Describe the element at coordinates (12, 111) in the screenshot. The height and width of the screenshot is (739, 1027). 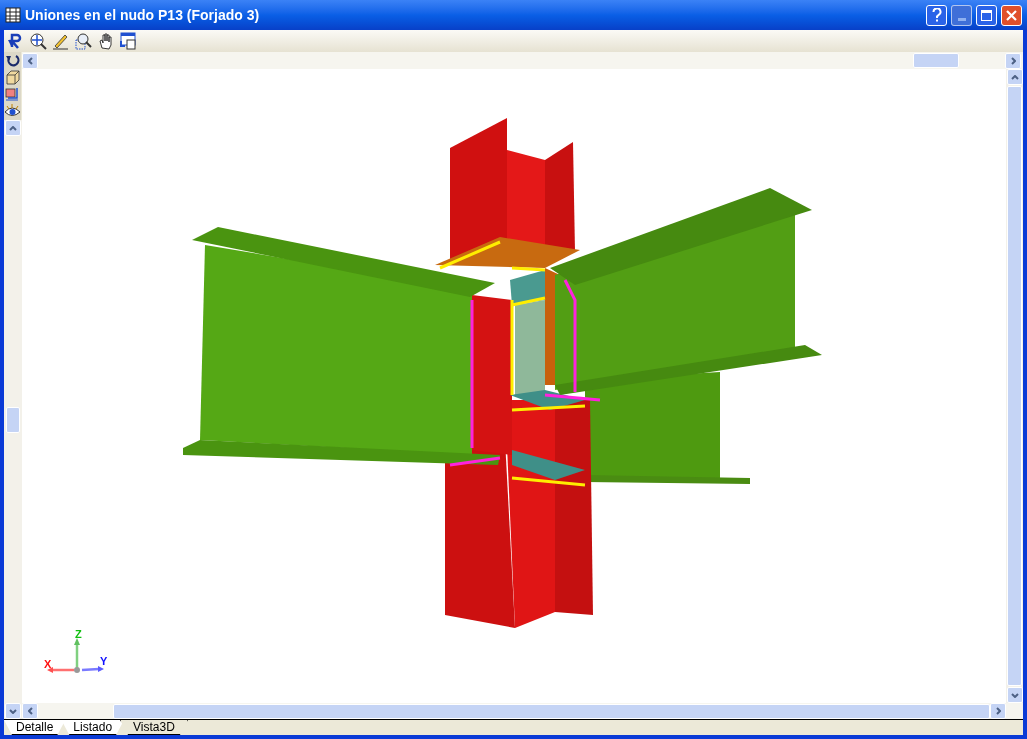
I see `eye-icon` at that location.